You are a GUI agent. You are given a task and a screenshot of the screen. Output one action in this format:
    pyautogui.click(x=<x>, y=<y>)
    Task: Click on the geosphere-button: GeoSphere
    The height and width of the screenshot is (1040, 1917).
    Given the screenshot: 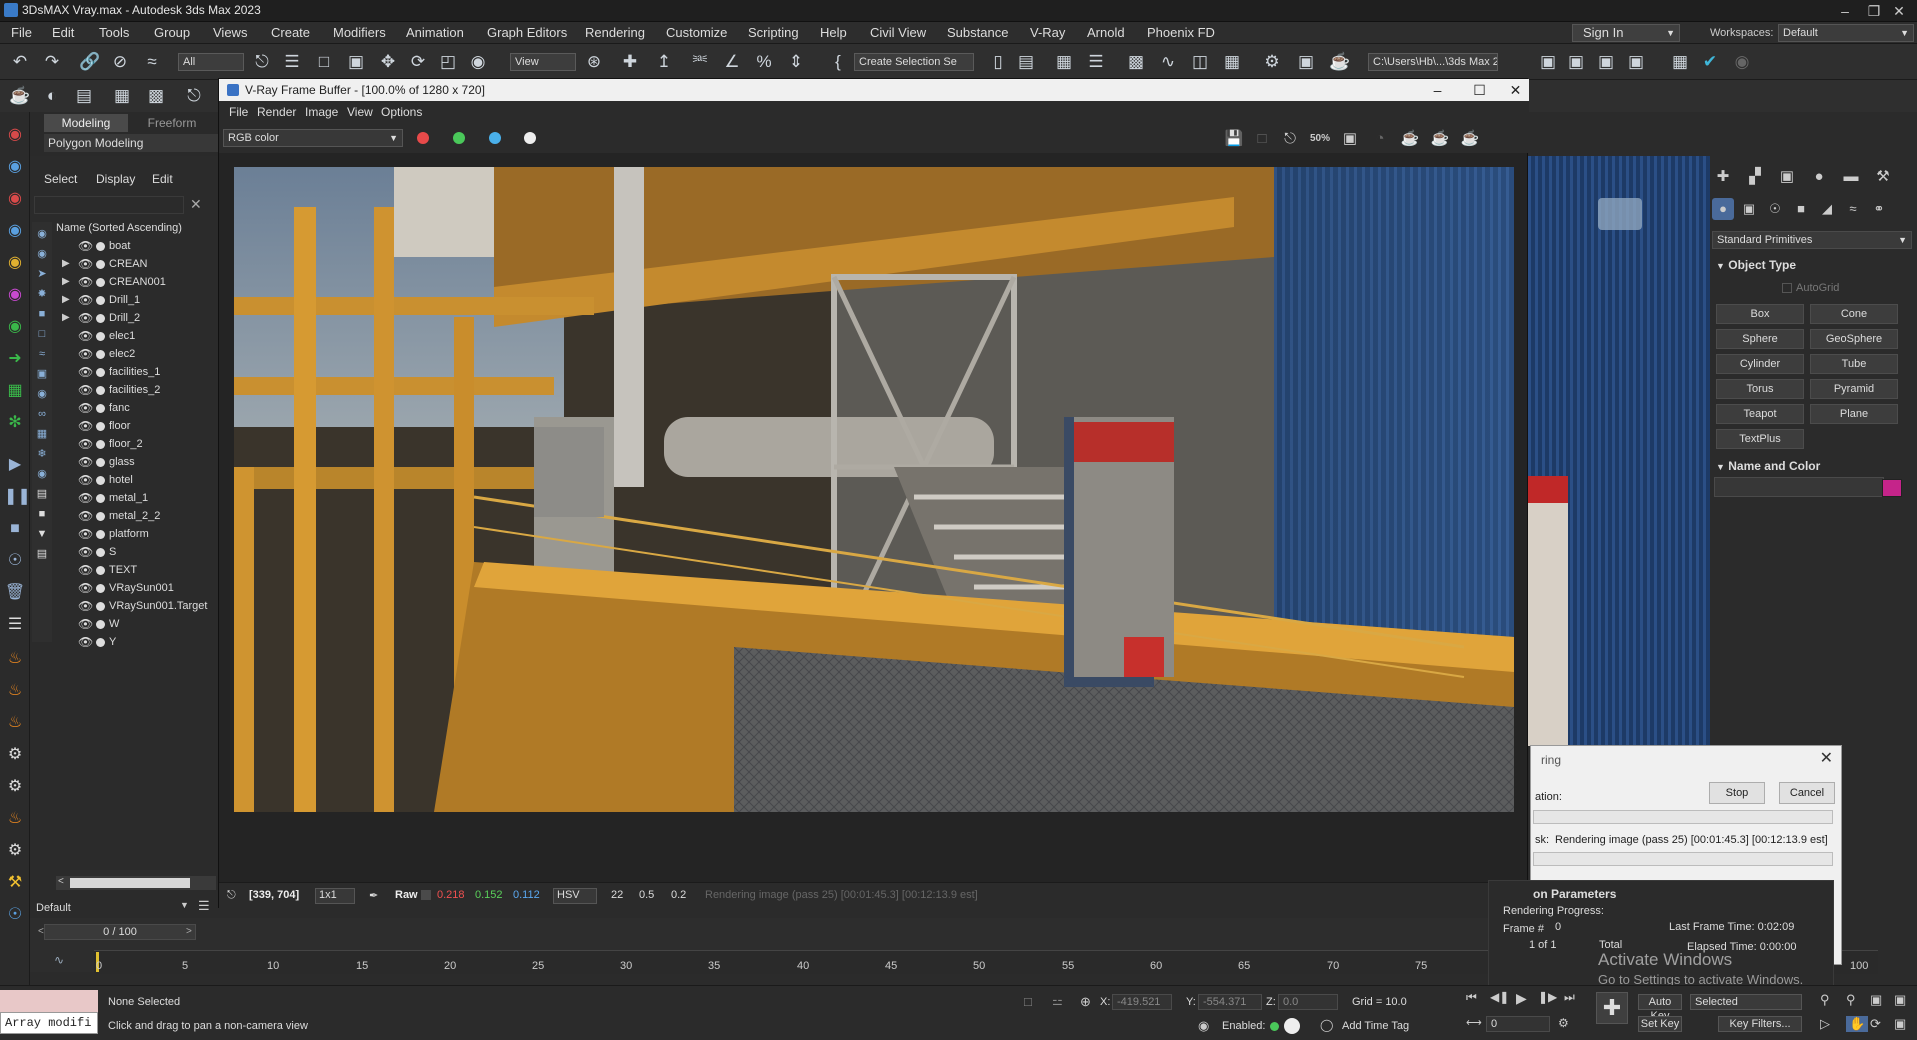 What is the action you would take?
    pyautogui.click(x=1854, y=339)
    